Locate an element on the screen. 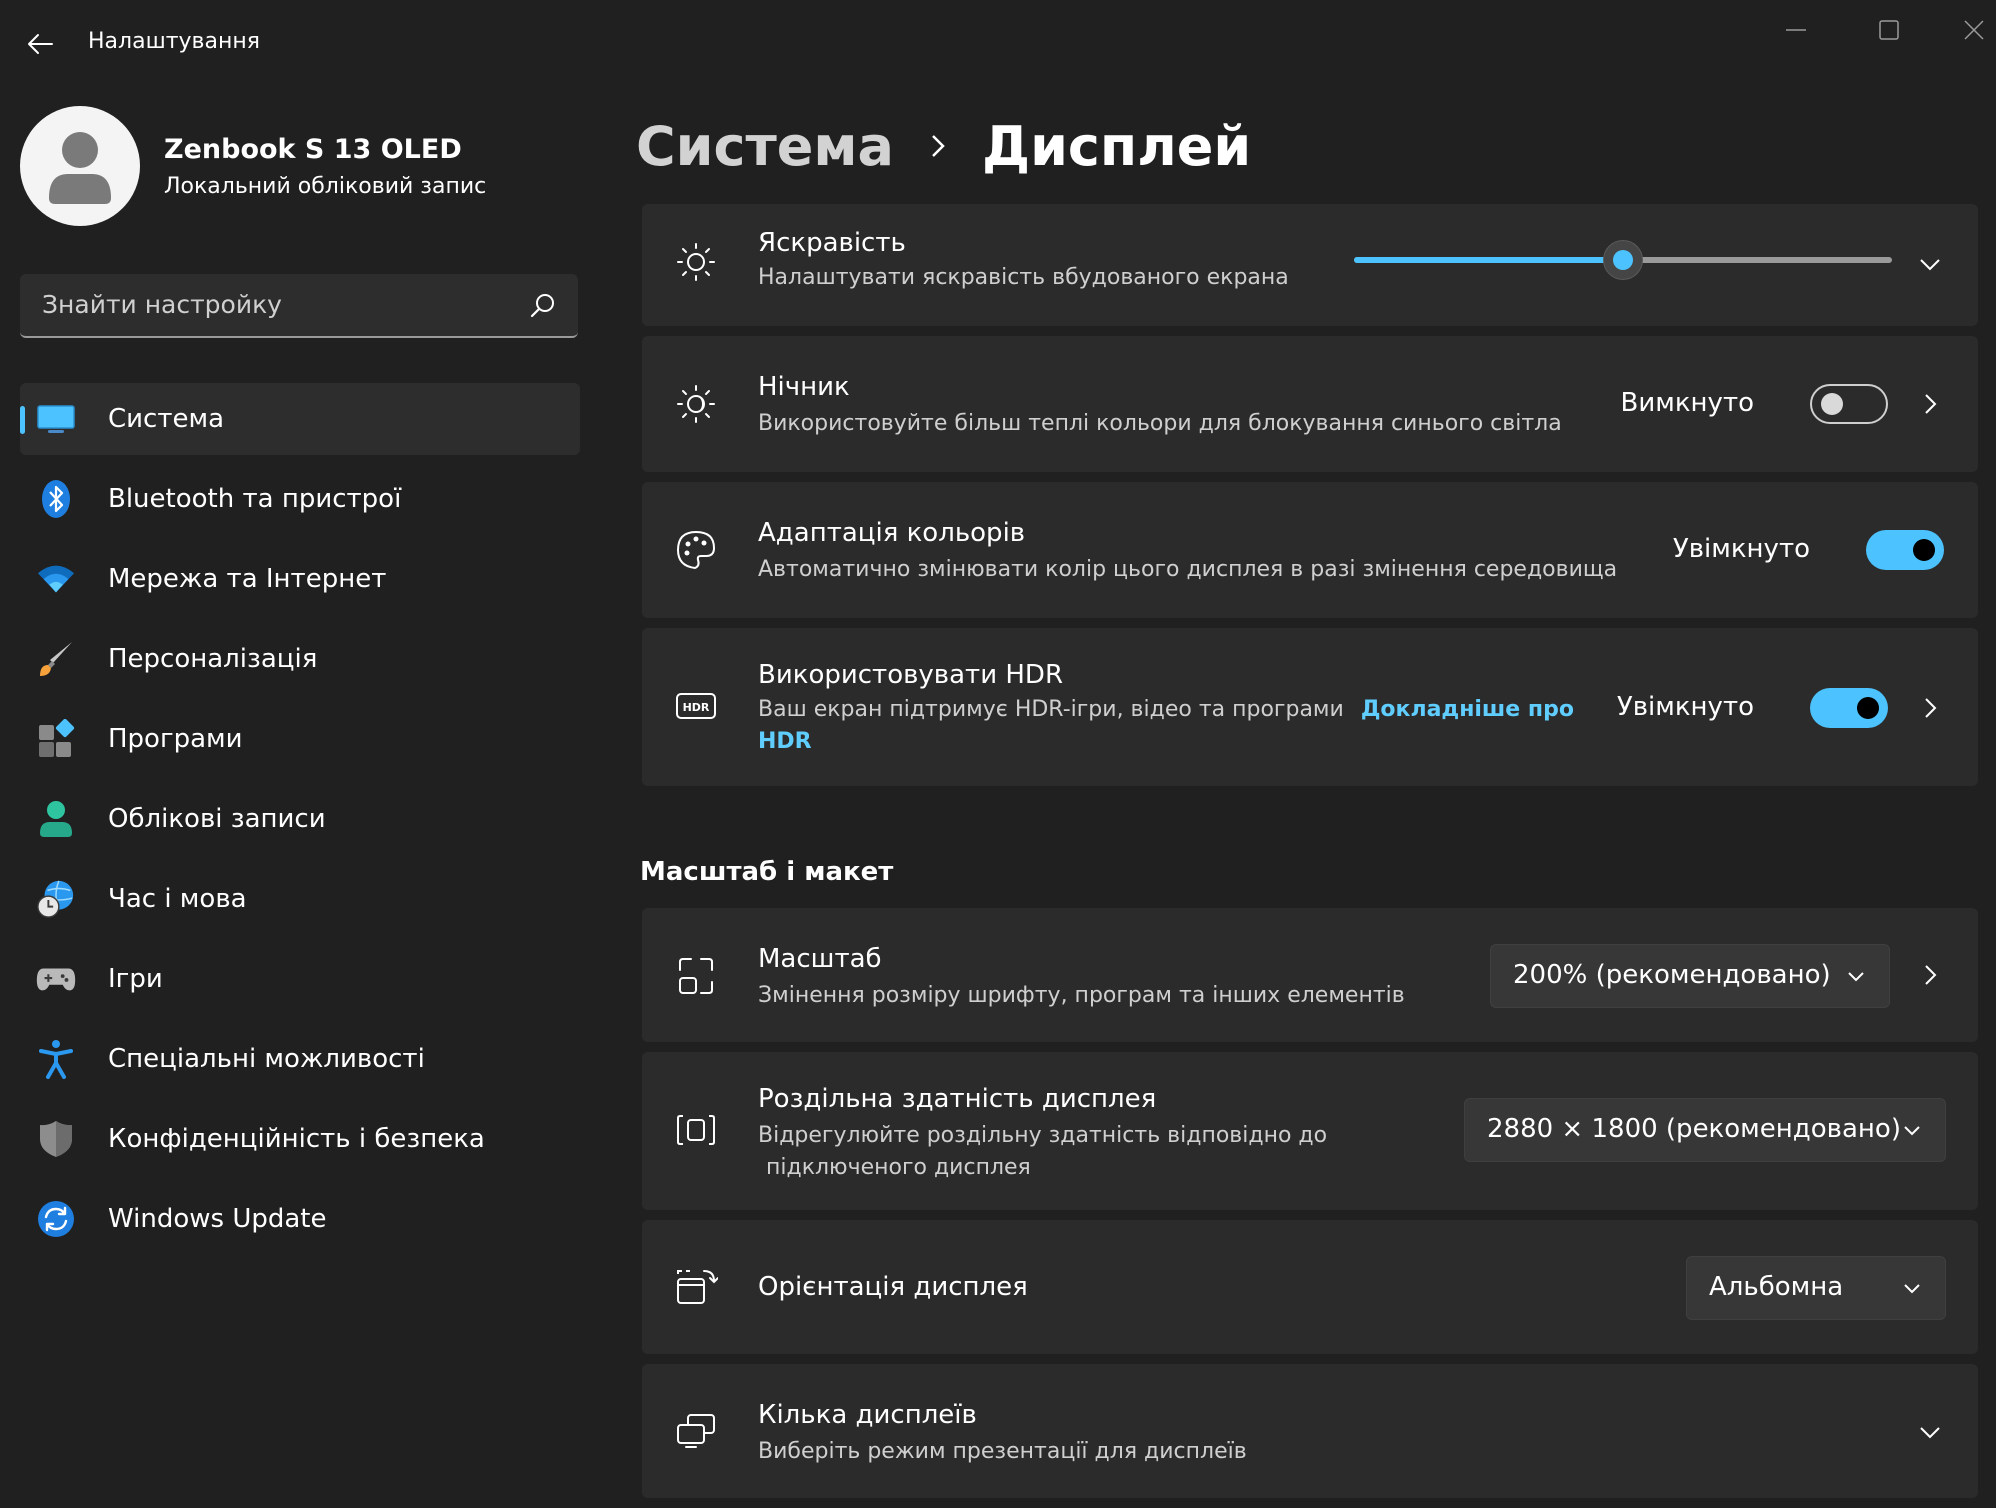 Image resolution: width=1996 pixels, height=1508 pixels. sidebar-item-system: Система is located at coordinates (300, 419).